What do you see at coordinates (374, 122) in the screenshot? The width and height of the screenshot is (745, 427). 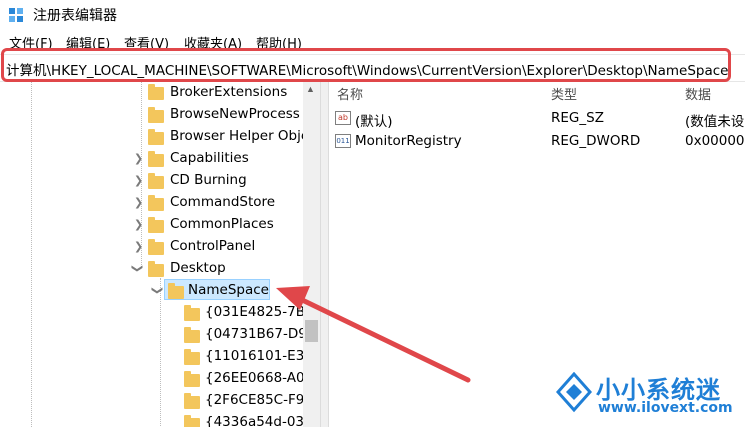 I see `value-name: (默认)` at bounding box center [374, 122].